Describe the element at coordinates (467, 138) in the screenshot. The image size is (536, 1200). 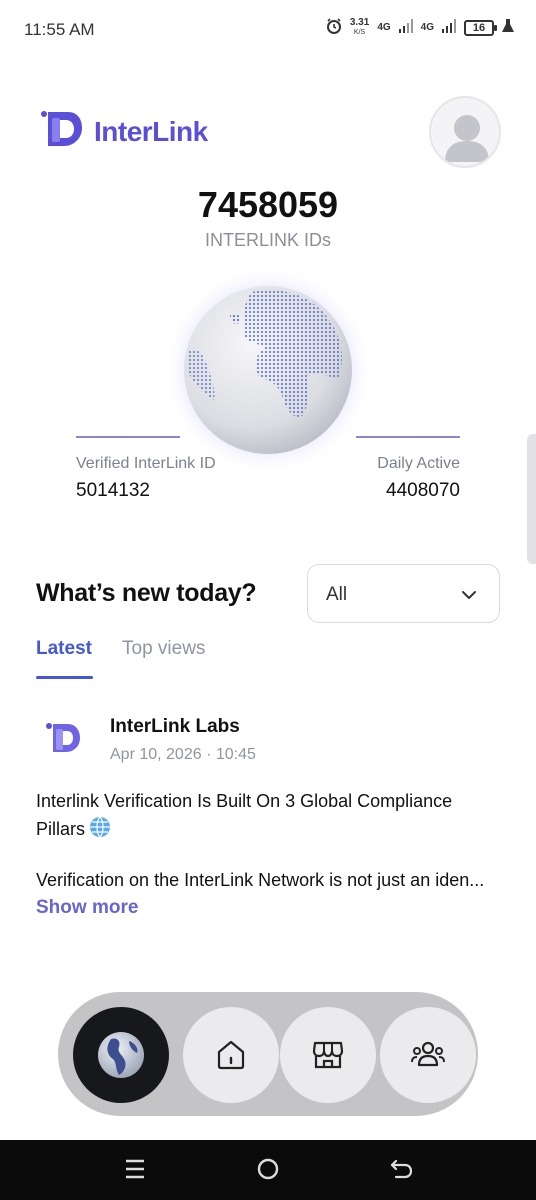
I see `user-icon` at that location.